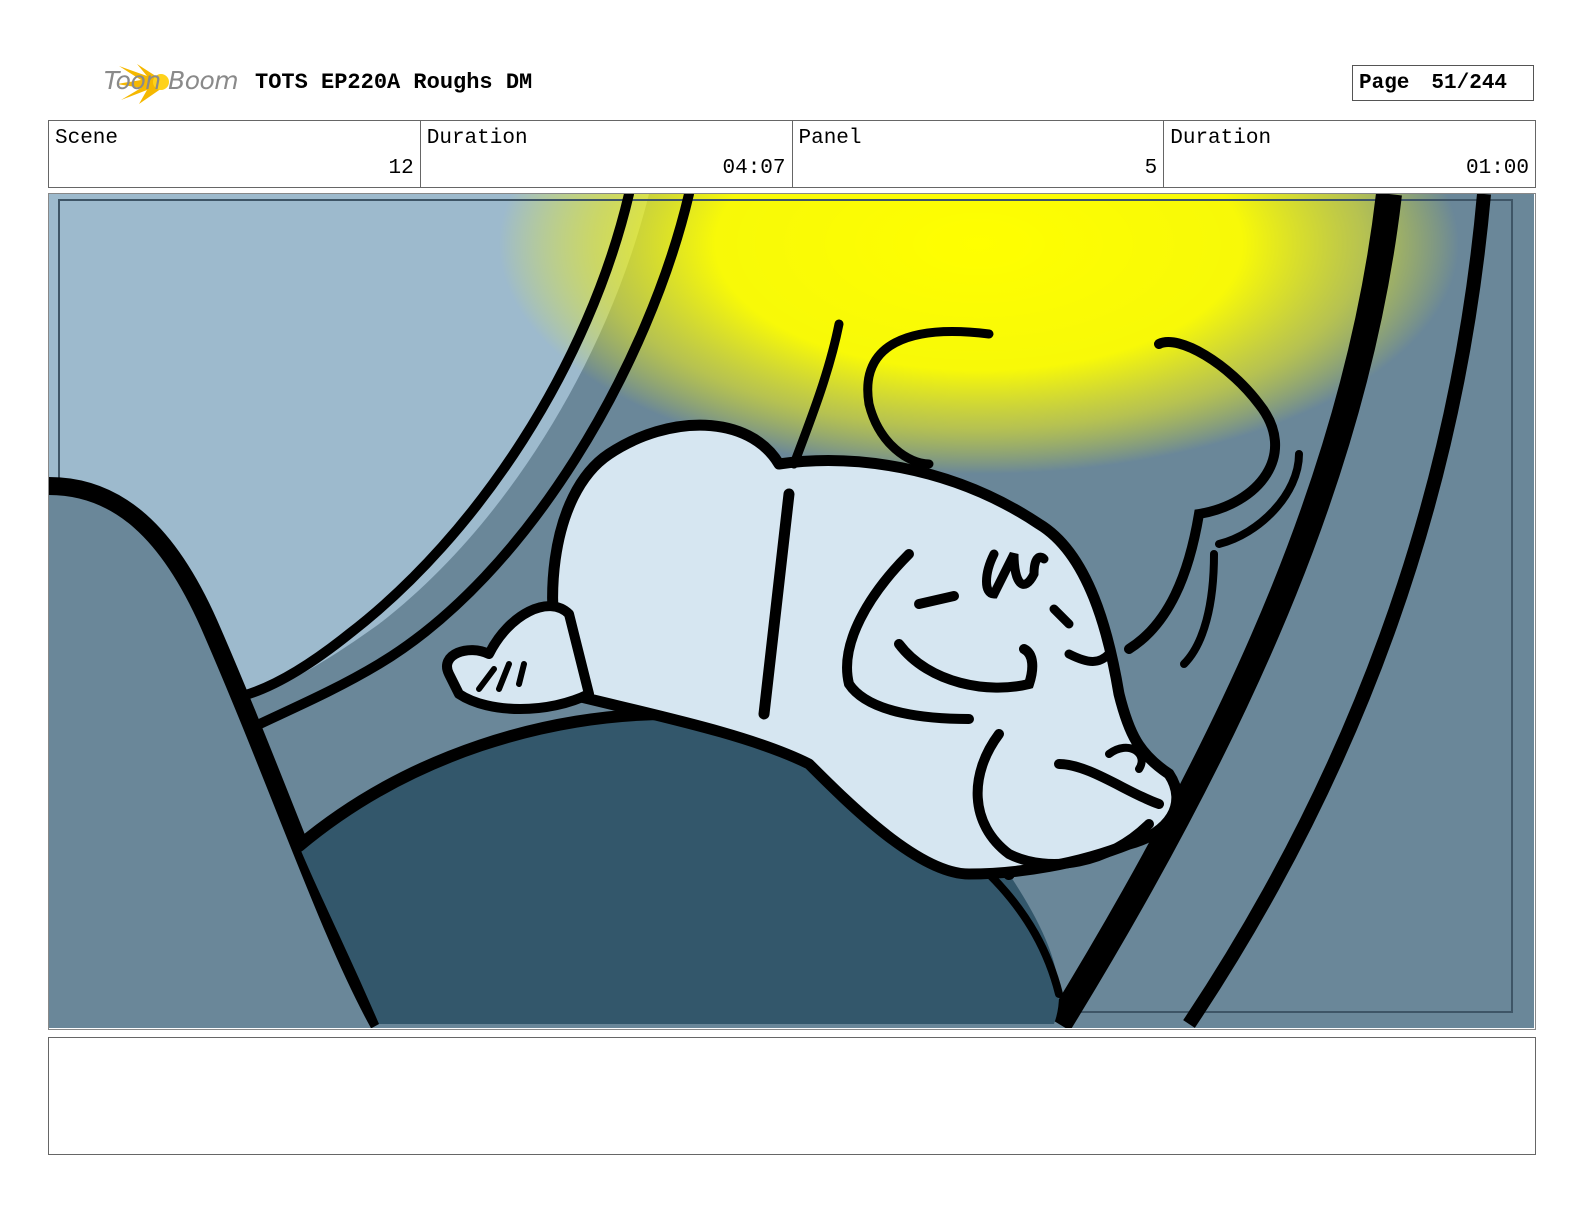 This screenshot has width=1582, height=1225. I want to click on scene-duration-value: 04:07, so click(754, 168).